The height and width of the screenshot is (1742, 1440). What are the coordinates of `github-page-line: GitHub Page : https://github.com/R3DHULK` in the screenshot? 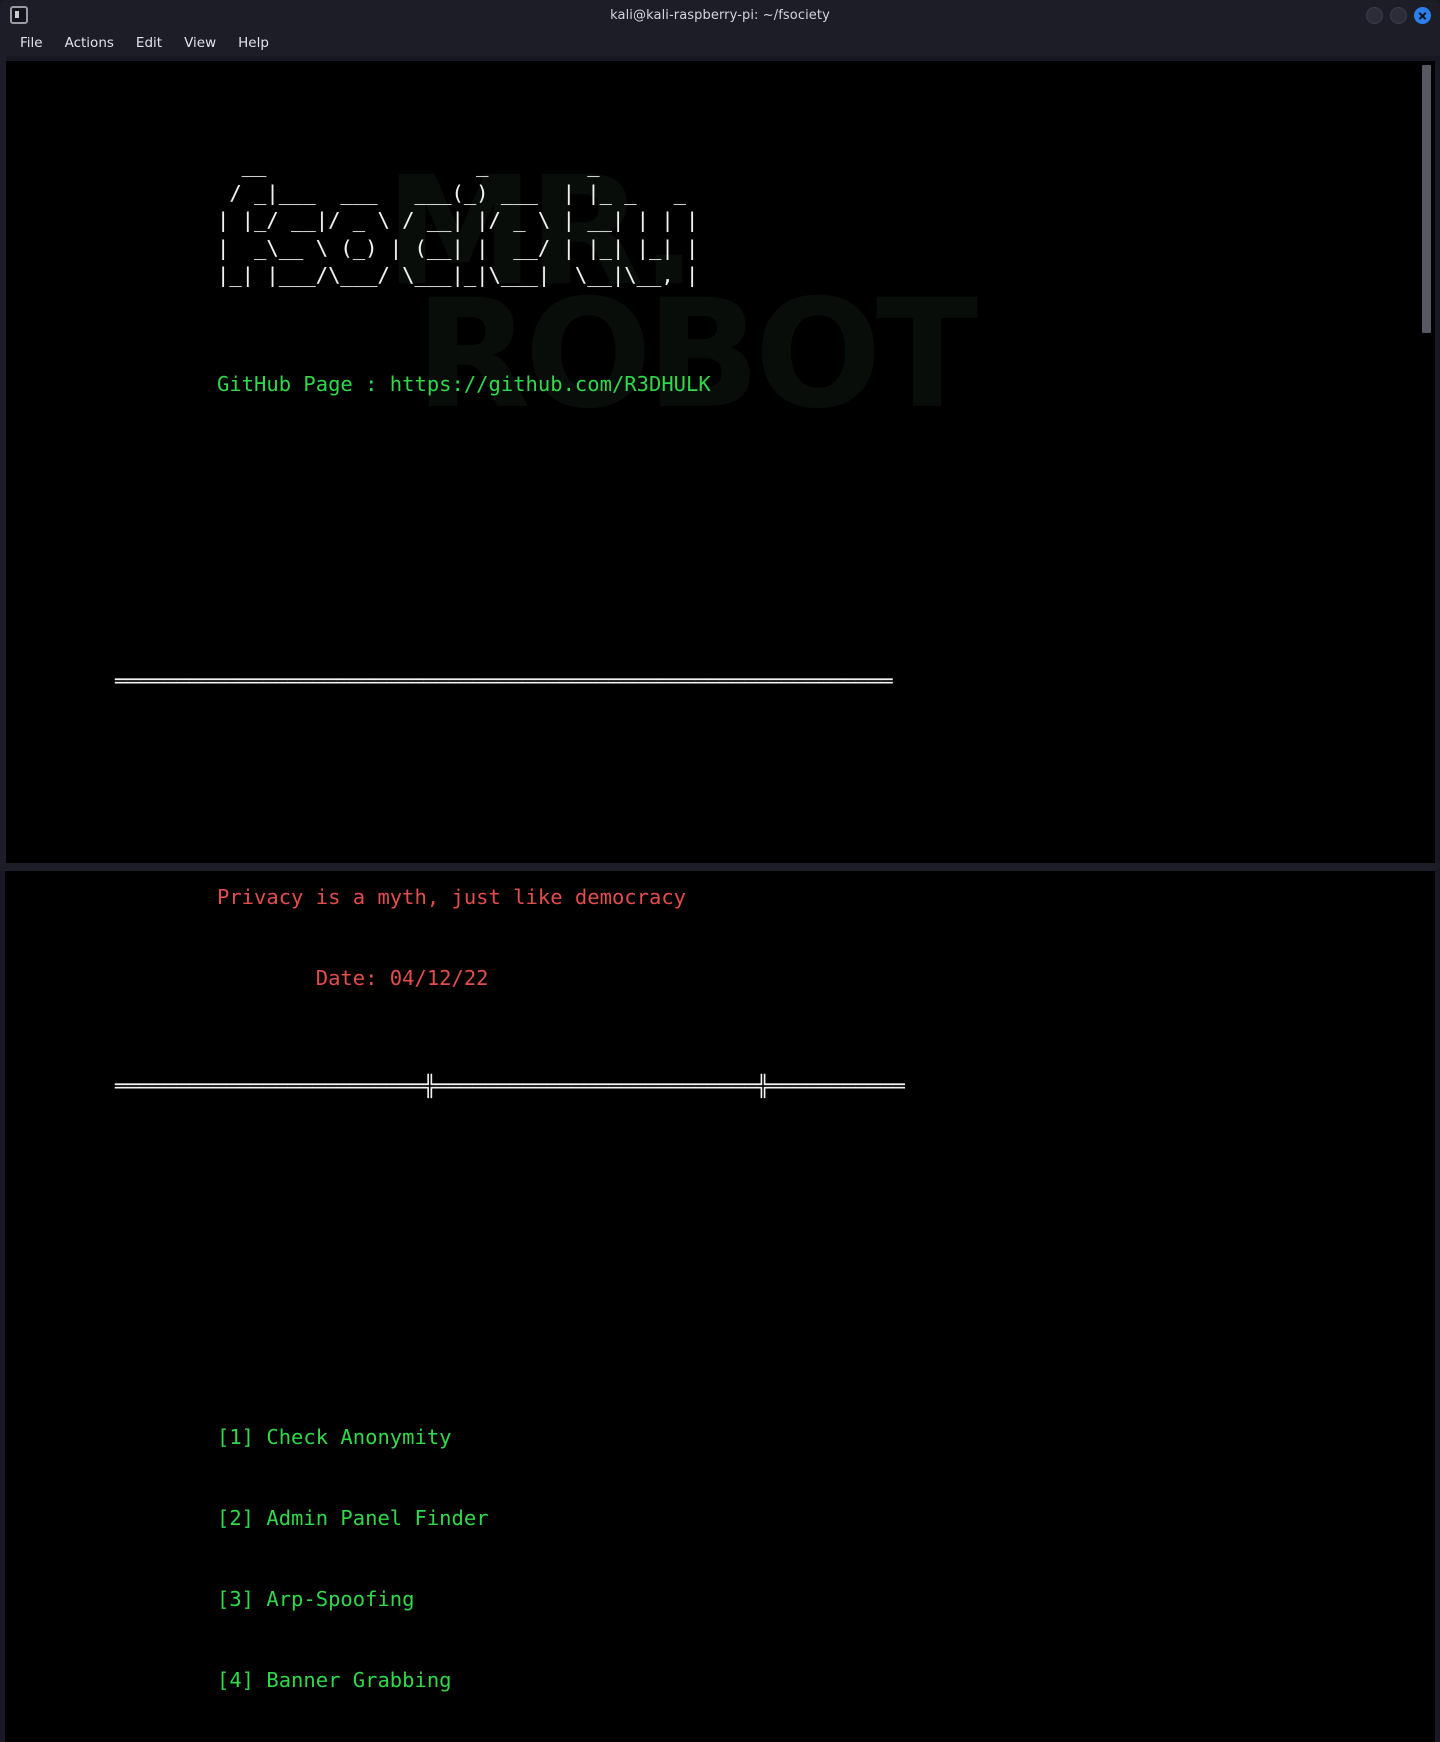 It's located at (712, 384).